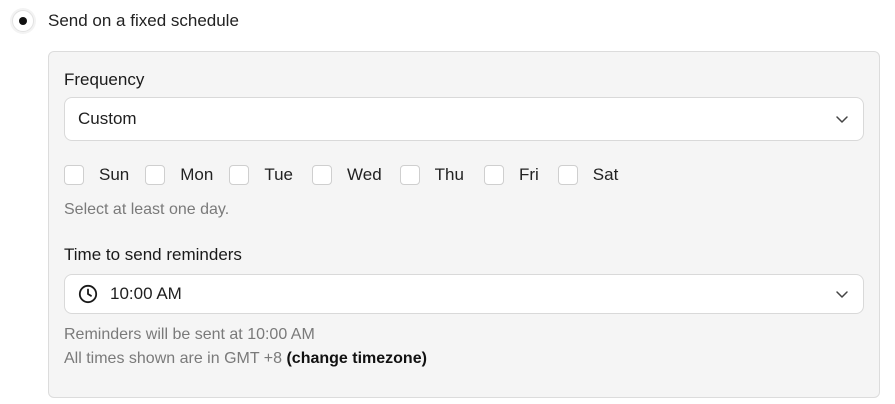 The width and height of the screenshot is (895, 404). I want to click on time-label: Time to send reminders, so click(153, 254).